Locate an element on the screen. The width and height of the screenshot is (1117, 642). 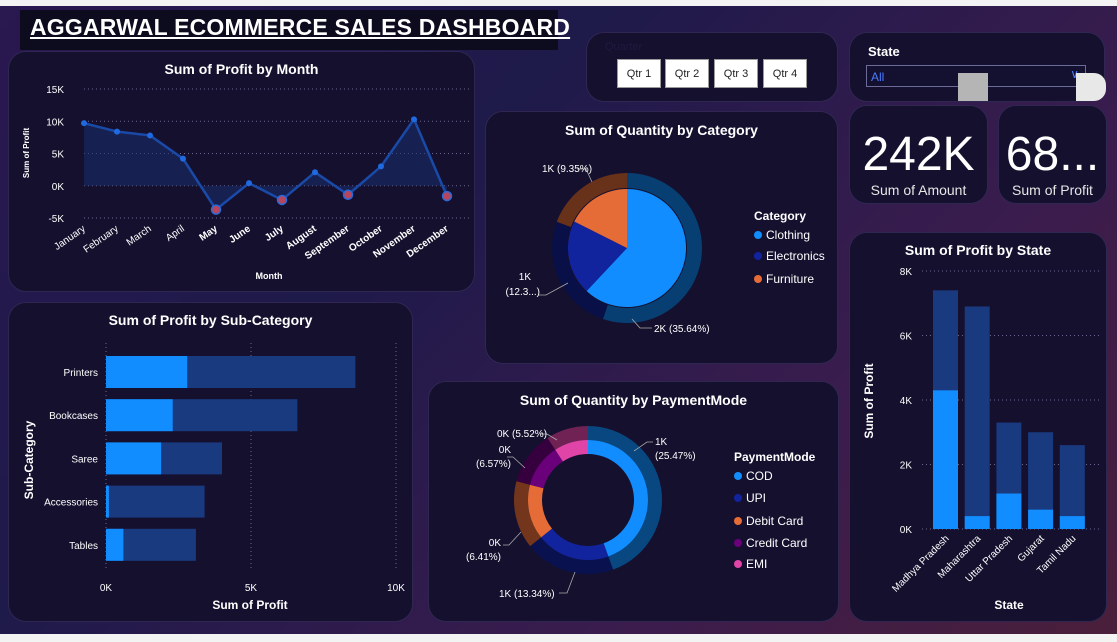
bar-highlight-saree is located at coordinates (134, 458).